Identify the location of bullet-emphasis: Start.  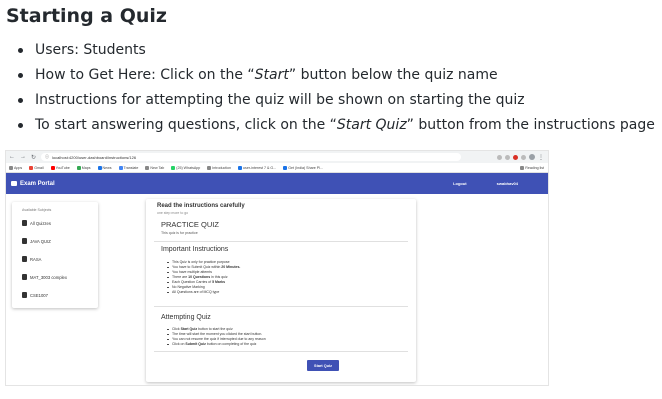
(271, 75).